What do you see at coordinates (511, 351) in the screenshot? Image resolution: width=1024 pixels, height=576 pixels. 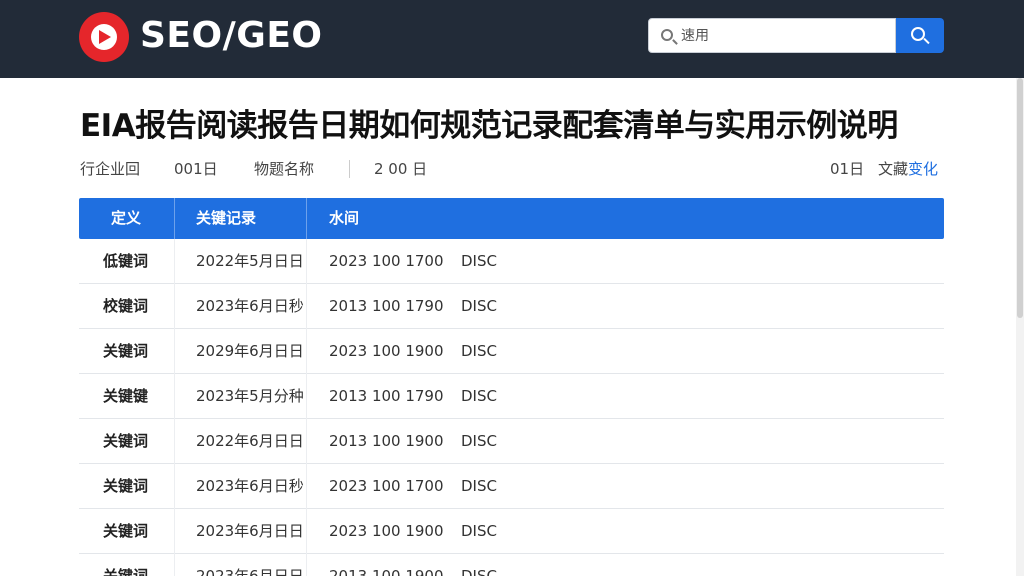 I see `table-row: 关键词 2029年6月日日 2023 100 1900 DISC` at bounding box center [511, 351].